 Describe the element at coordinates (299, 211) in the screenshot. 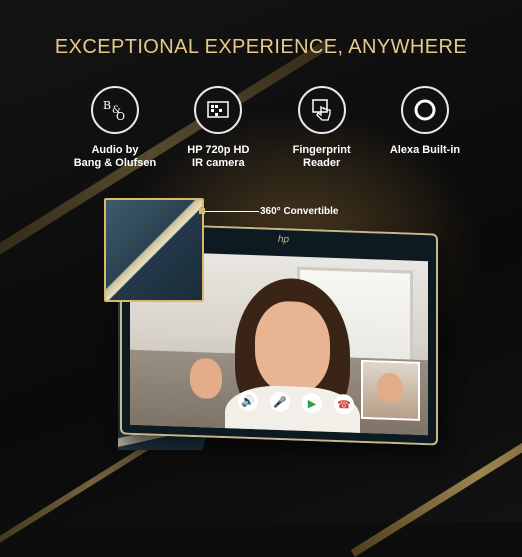

I see `convertible-label: 360° Convertible` at that location.